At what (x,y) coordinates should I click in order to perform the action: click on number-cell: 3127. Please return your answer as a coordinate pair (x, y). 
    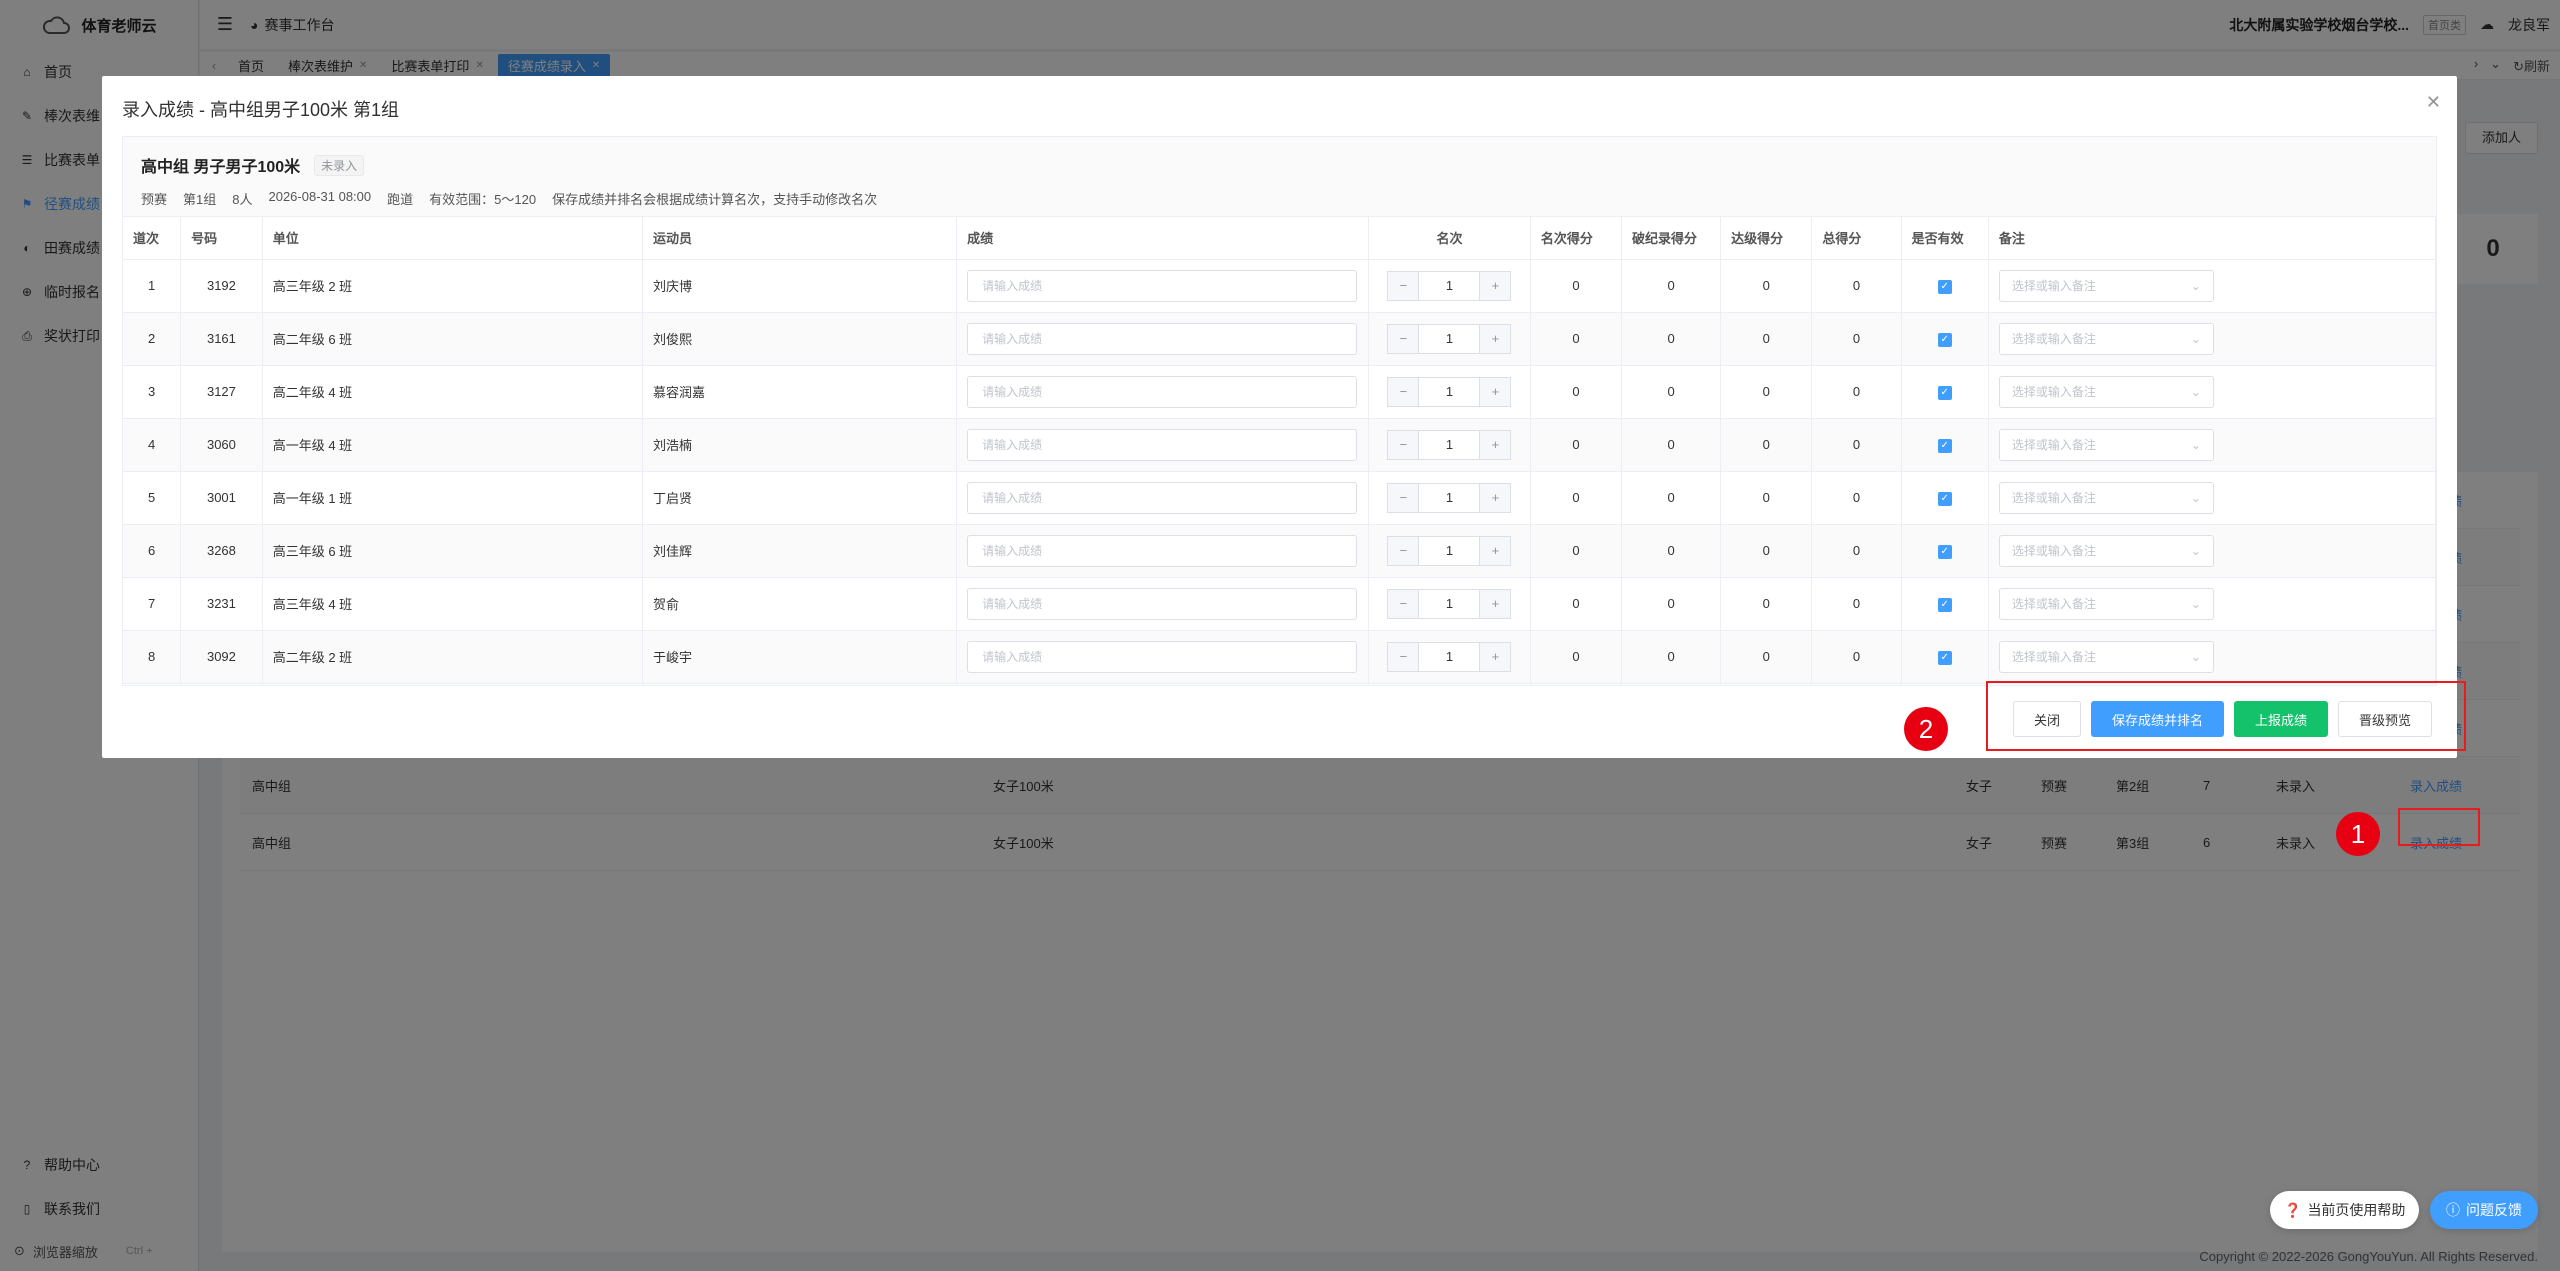
    Looking at the image, I should click on (221, 392).